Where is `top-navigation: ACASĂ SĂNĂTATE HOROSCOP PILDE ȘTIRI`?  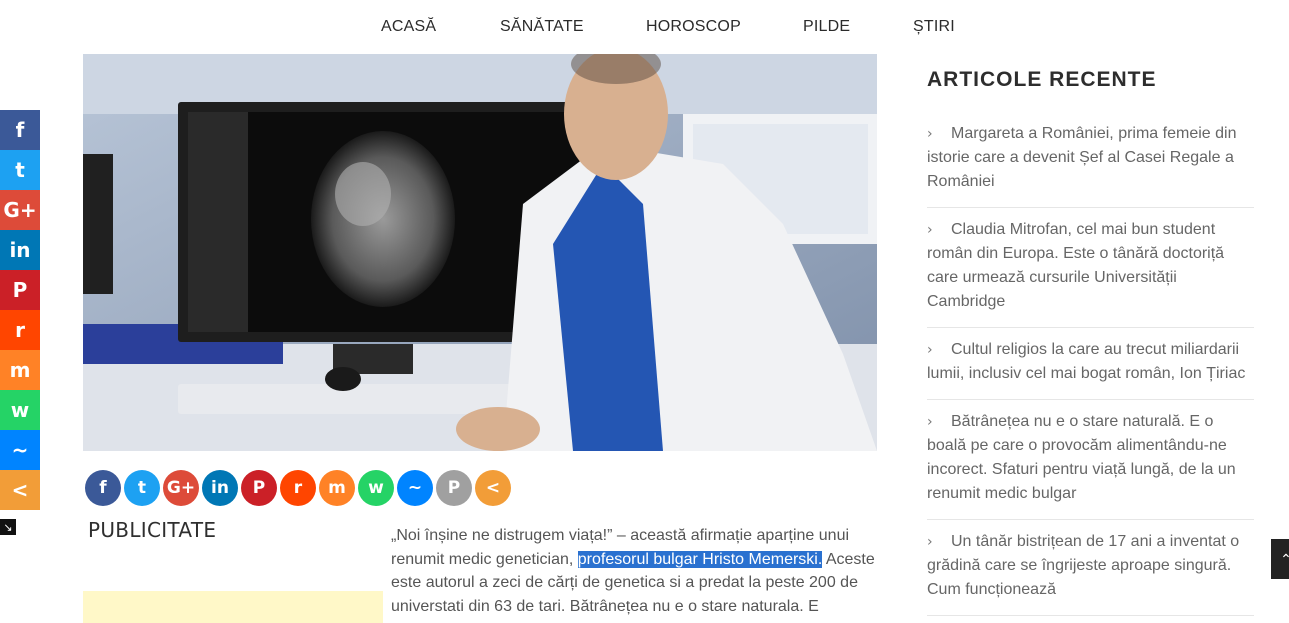 top-navigation: ACASĂ SĂNĂTATE HOROSCOP PILDE ȘTIRI is located at coordinates (644, 26).